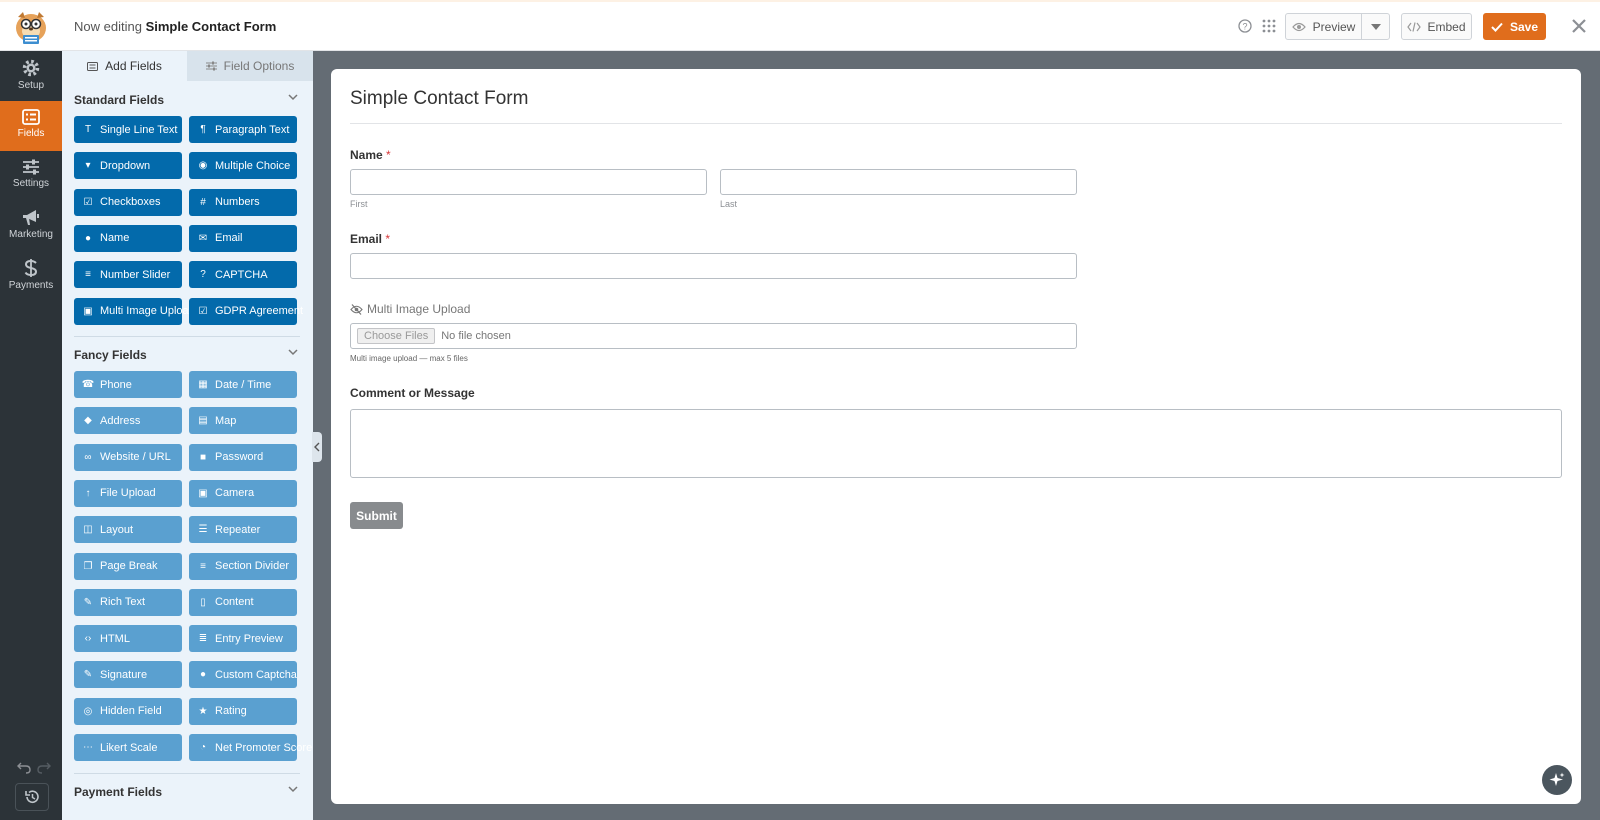  Describe the element at coordinates (243, 275) in the screenshot. I see `field-button: ? CAPTCHA` at that location.